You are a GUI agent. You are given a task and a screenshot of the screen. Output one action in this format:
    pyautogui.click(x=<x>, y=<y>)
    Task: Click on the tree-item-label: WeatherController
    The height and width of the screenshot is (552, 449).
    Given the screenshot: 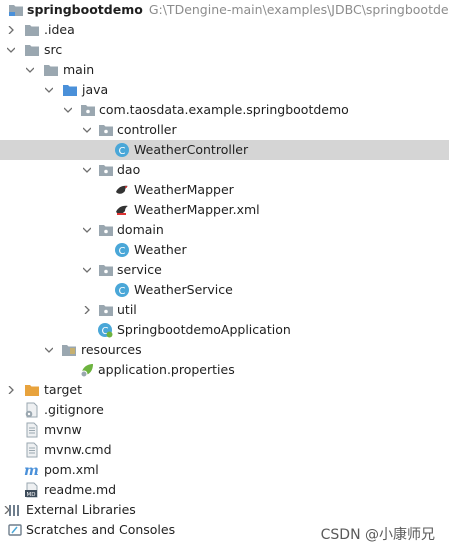 What is the action you would take?
    pyautogui.click(x=191, y=149)
    